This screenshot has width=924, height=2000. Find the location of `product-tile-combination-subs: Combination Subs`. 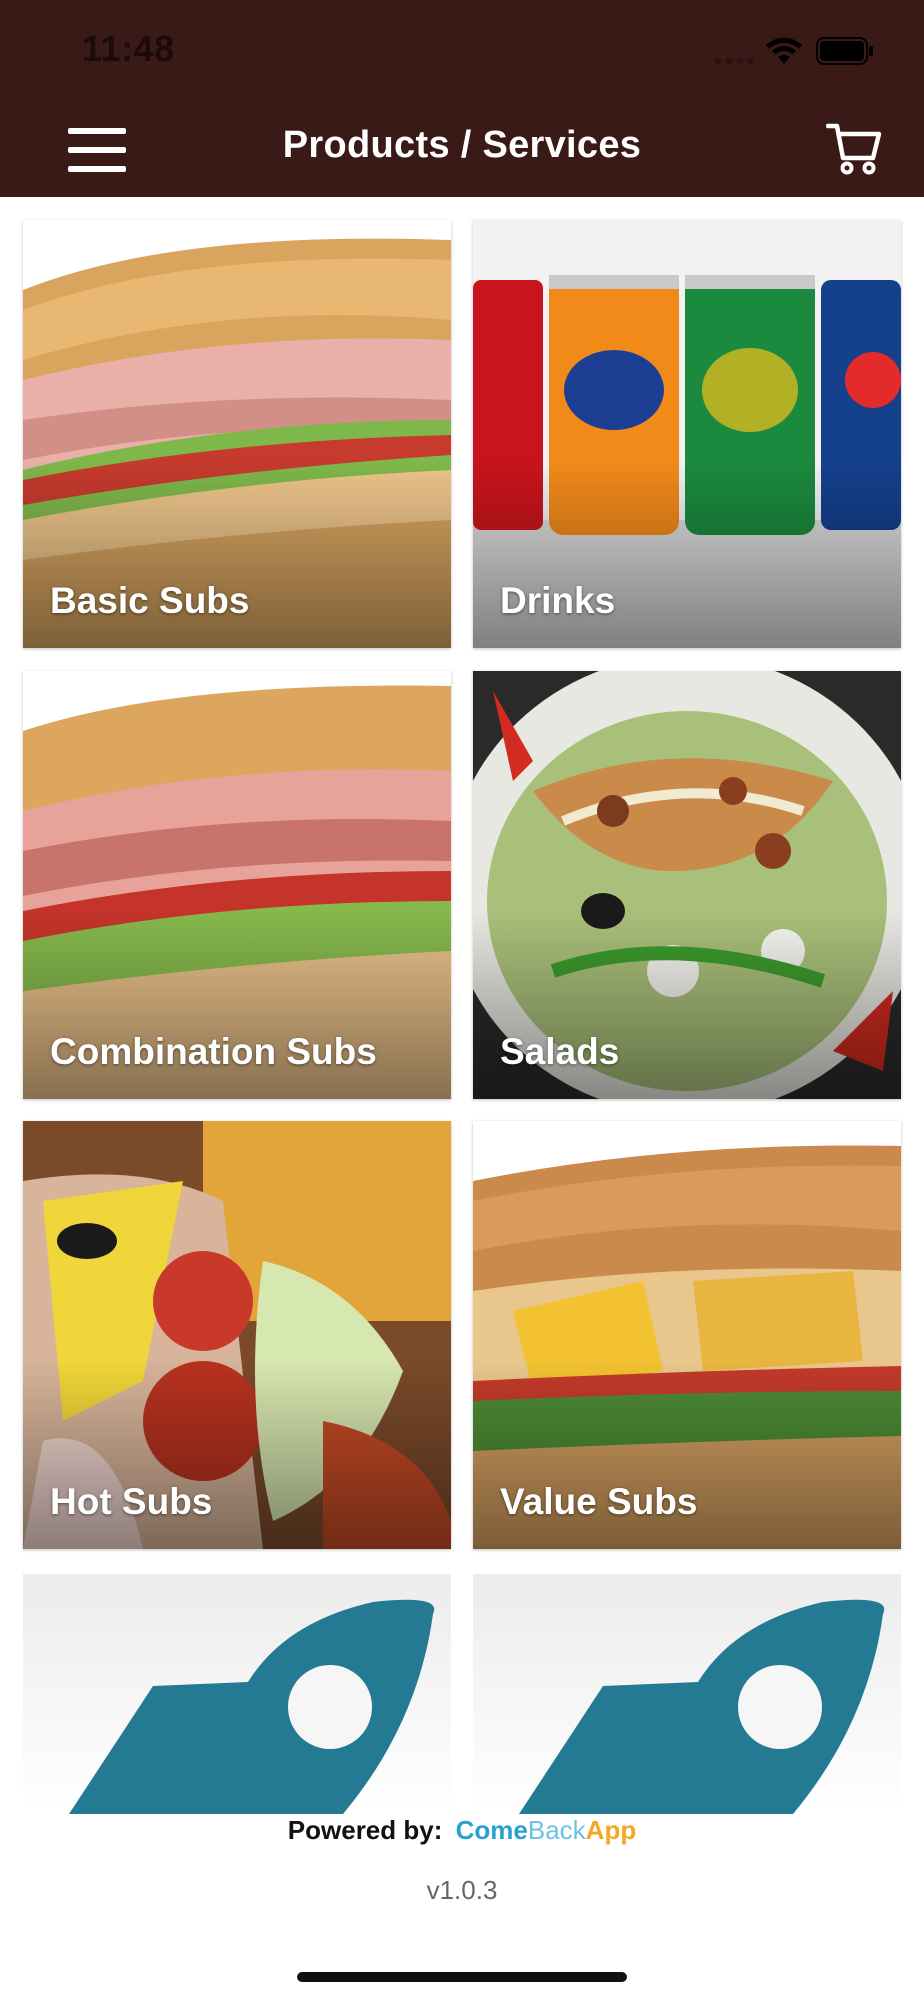

product-tile-combination-subs: Combination Subs is located at coordinates (237, 885).